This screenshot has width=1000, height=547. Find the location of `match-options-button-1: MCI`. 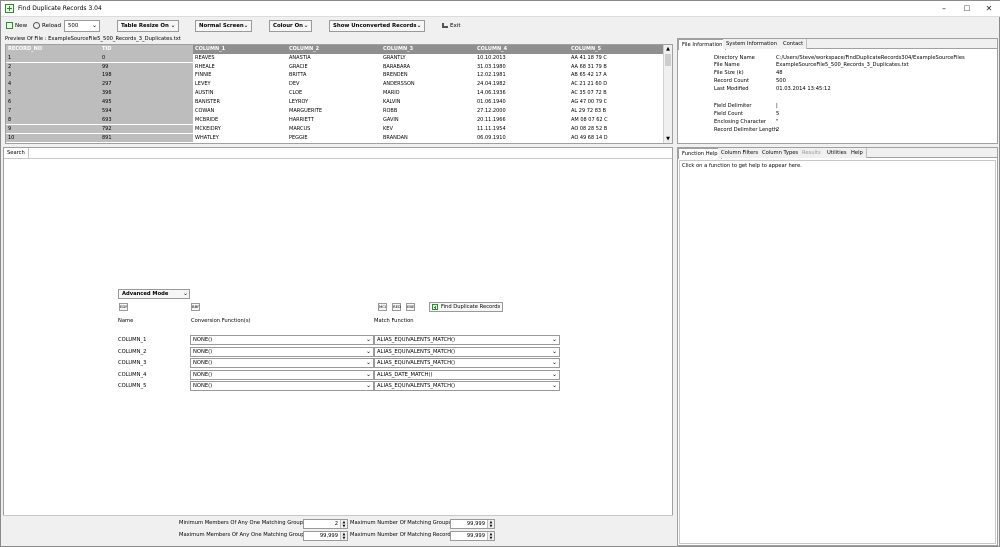

match-options-button-1: MCI is located at coordinates (382, 307).